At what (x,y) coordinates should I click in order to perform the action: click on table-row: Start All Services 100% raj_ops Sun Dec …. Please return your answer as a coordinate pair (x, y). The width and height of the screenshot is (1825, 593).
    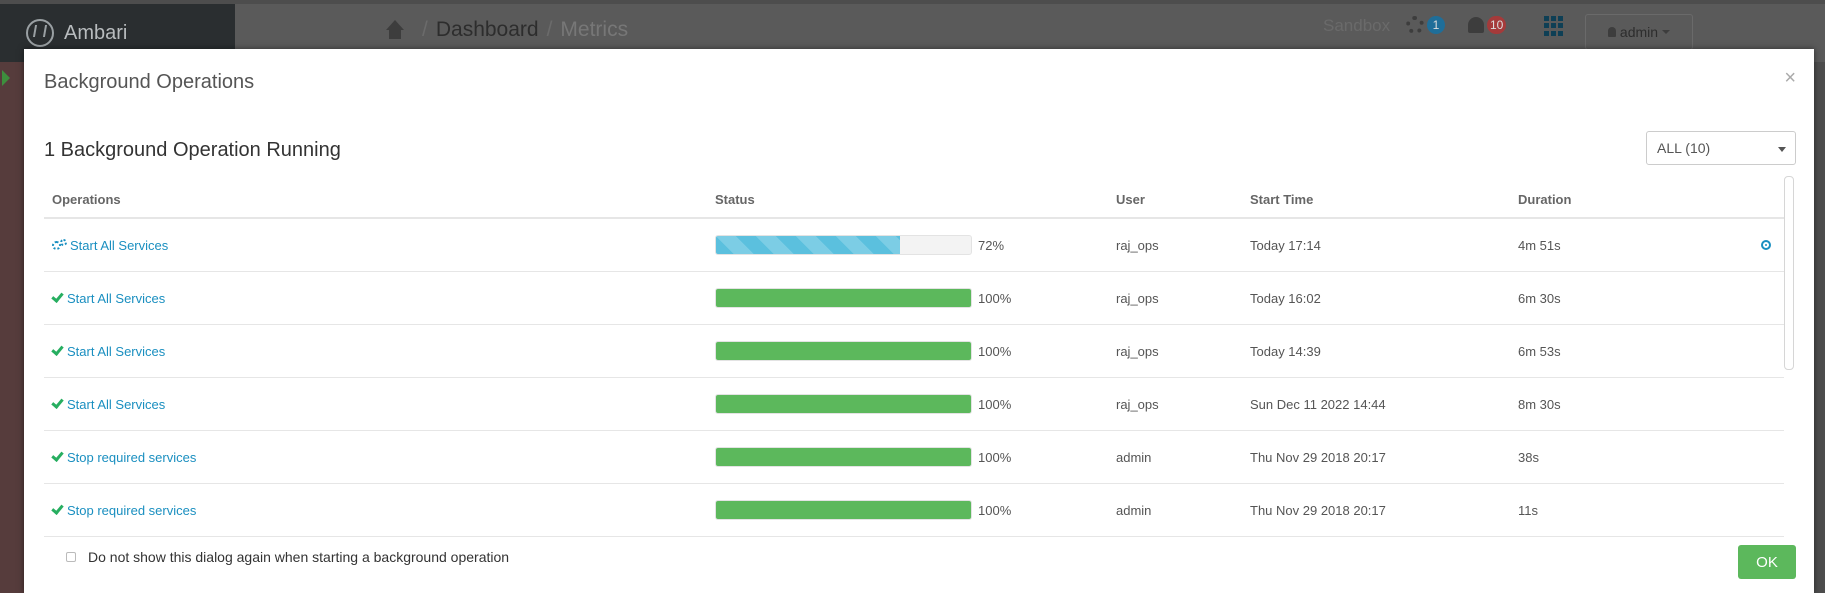
    Looking at the image, I should click on (914, 404).